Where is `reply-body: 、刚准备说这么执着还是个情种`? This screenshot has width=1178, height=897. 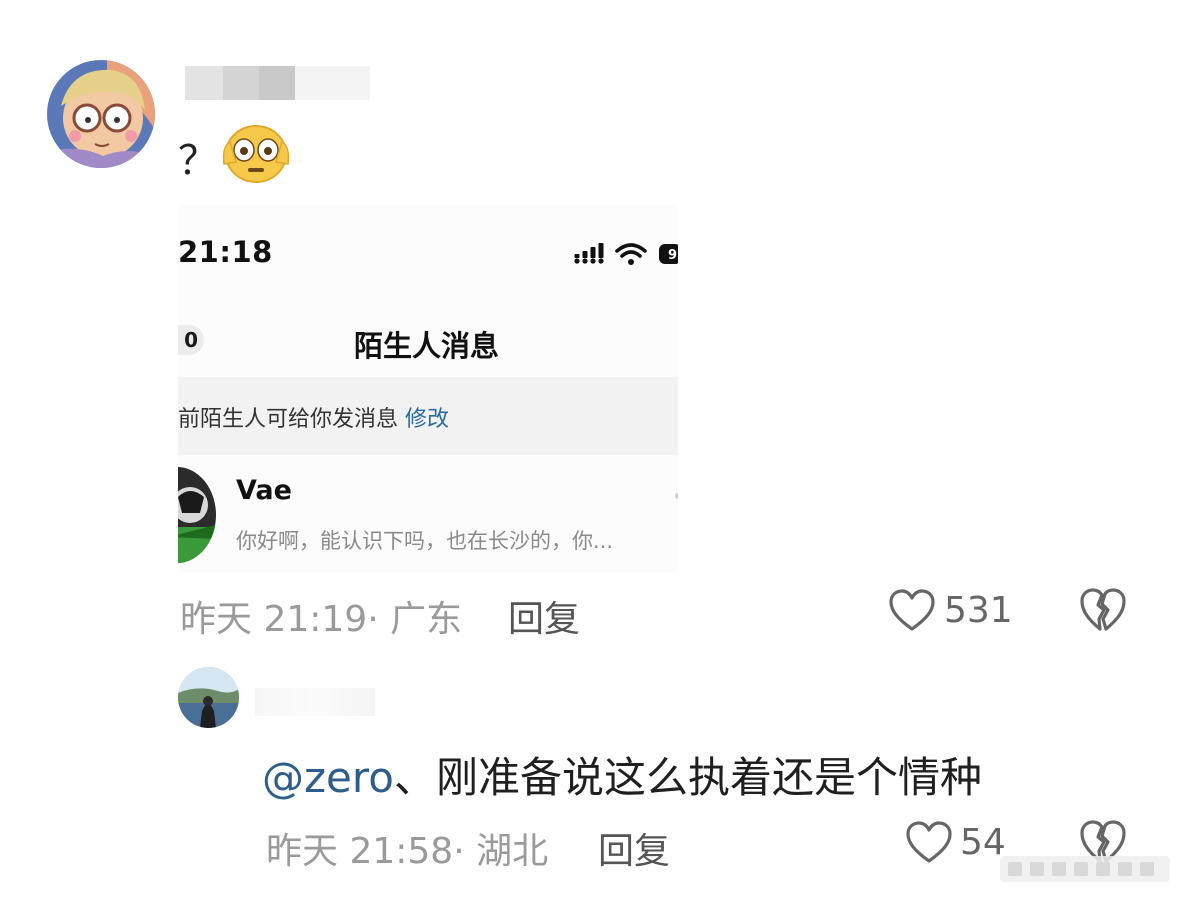 reply-body: 、刚准备说这么执着还是个情种 is located at coordinates (687, 777).